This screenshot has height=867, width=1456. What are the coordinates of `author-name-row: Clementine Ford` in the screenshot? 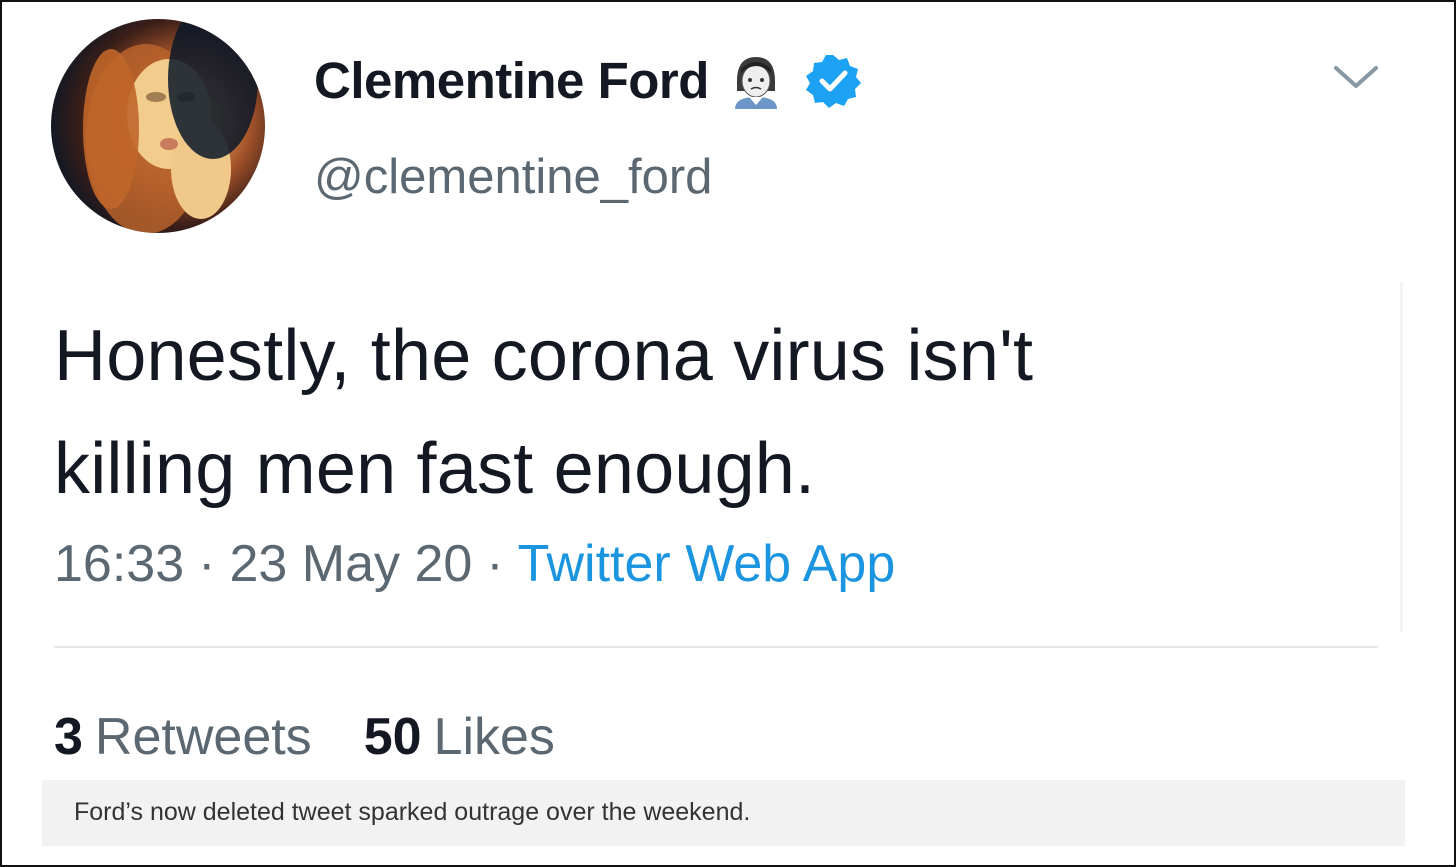 It's located at (587, 80).